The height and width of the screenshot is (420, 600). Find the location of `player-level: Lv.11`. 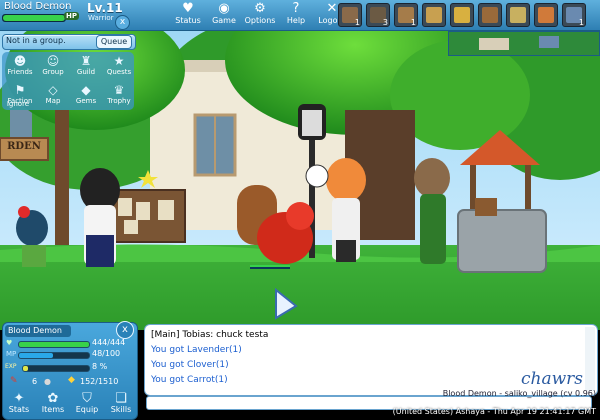

player-level: Lv.11 is located at coordinates (105, 8).